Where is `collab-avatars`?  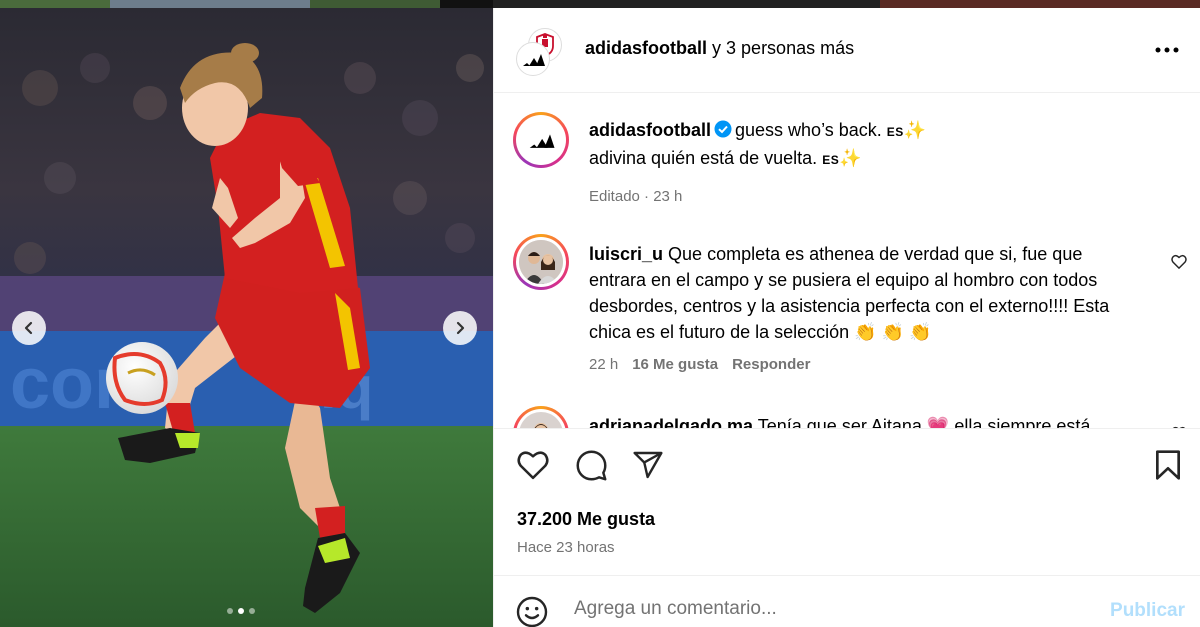 collab-avatars is located at coordinates (541, 53).